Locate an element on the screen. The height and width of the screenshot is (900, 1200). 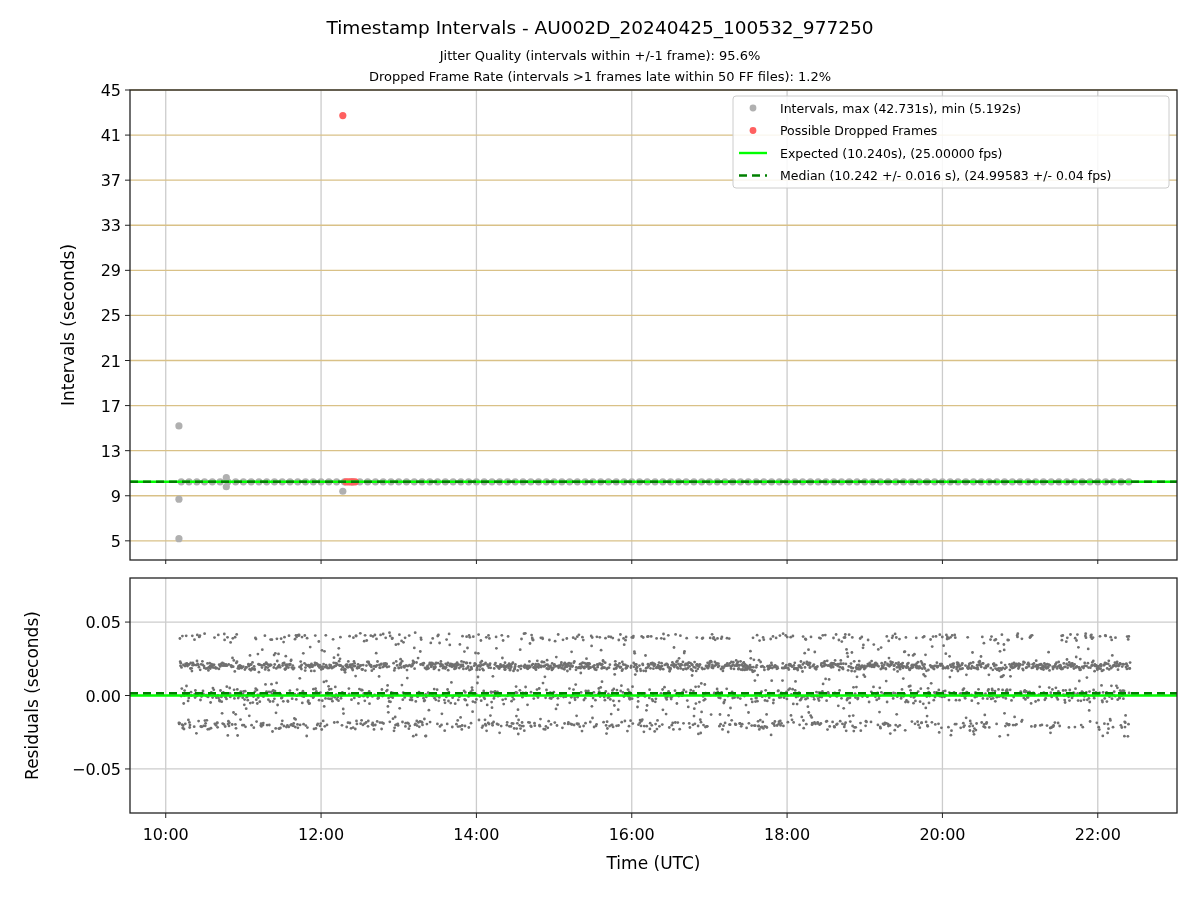
y-tick-label: 33 is located at coordinates (110, 226).